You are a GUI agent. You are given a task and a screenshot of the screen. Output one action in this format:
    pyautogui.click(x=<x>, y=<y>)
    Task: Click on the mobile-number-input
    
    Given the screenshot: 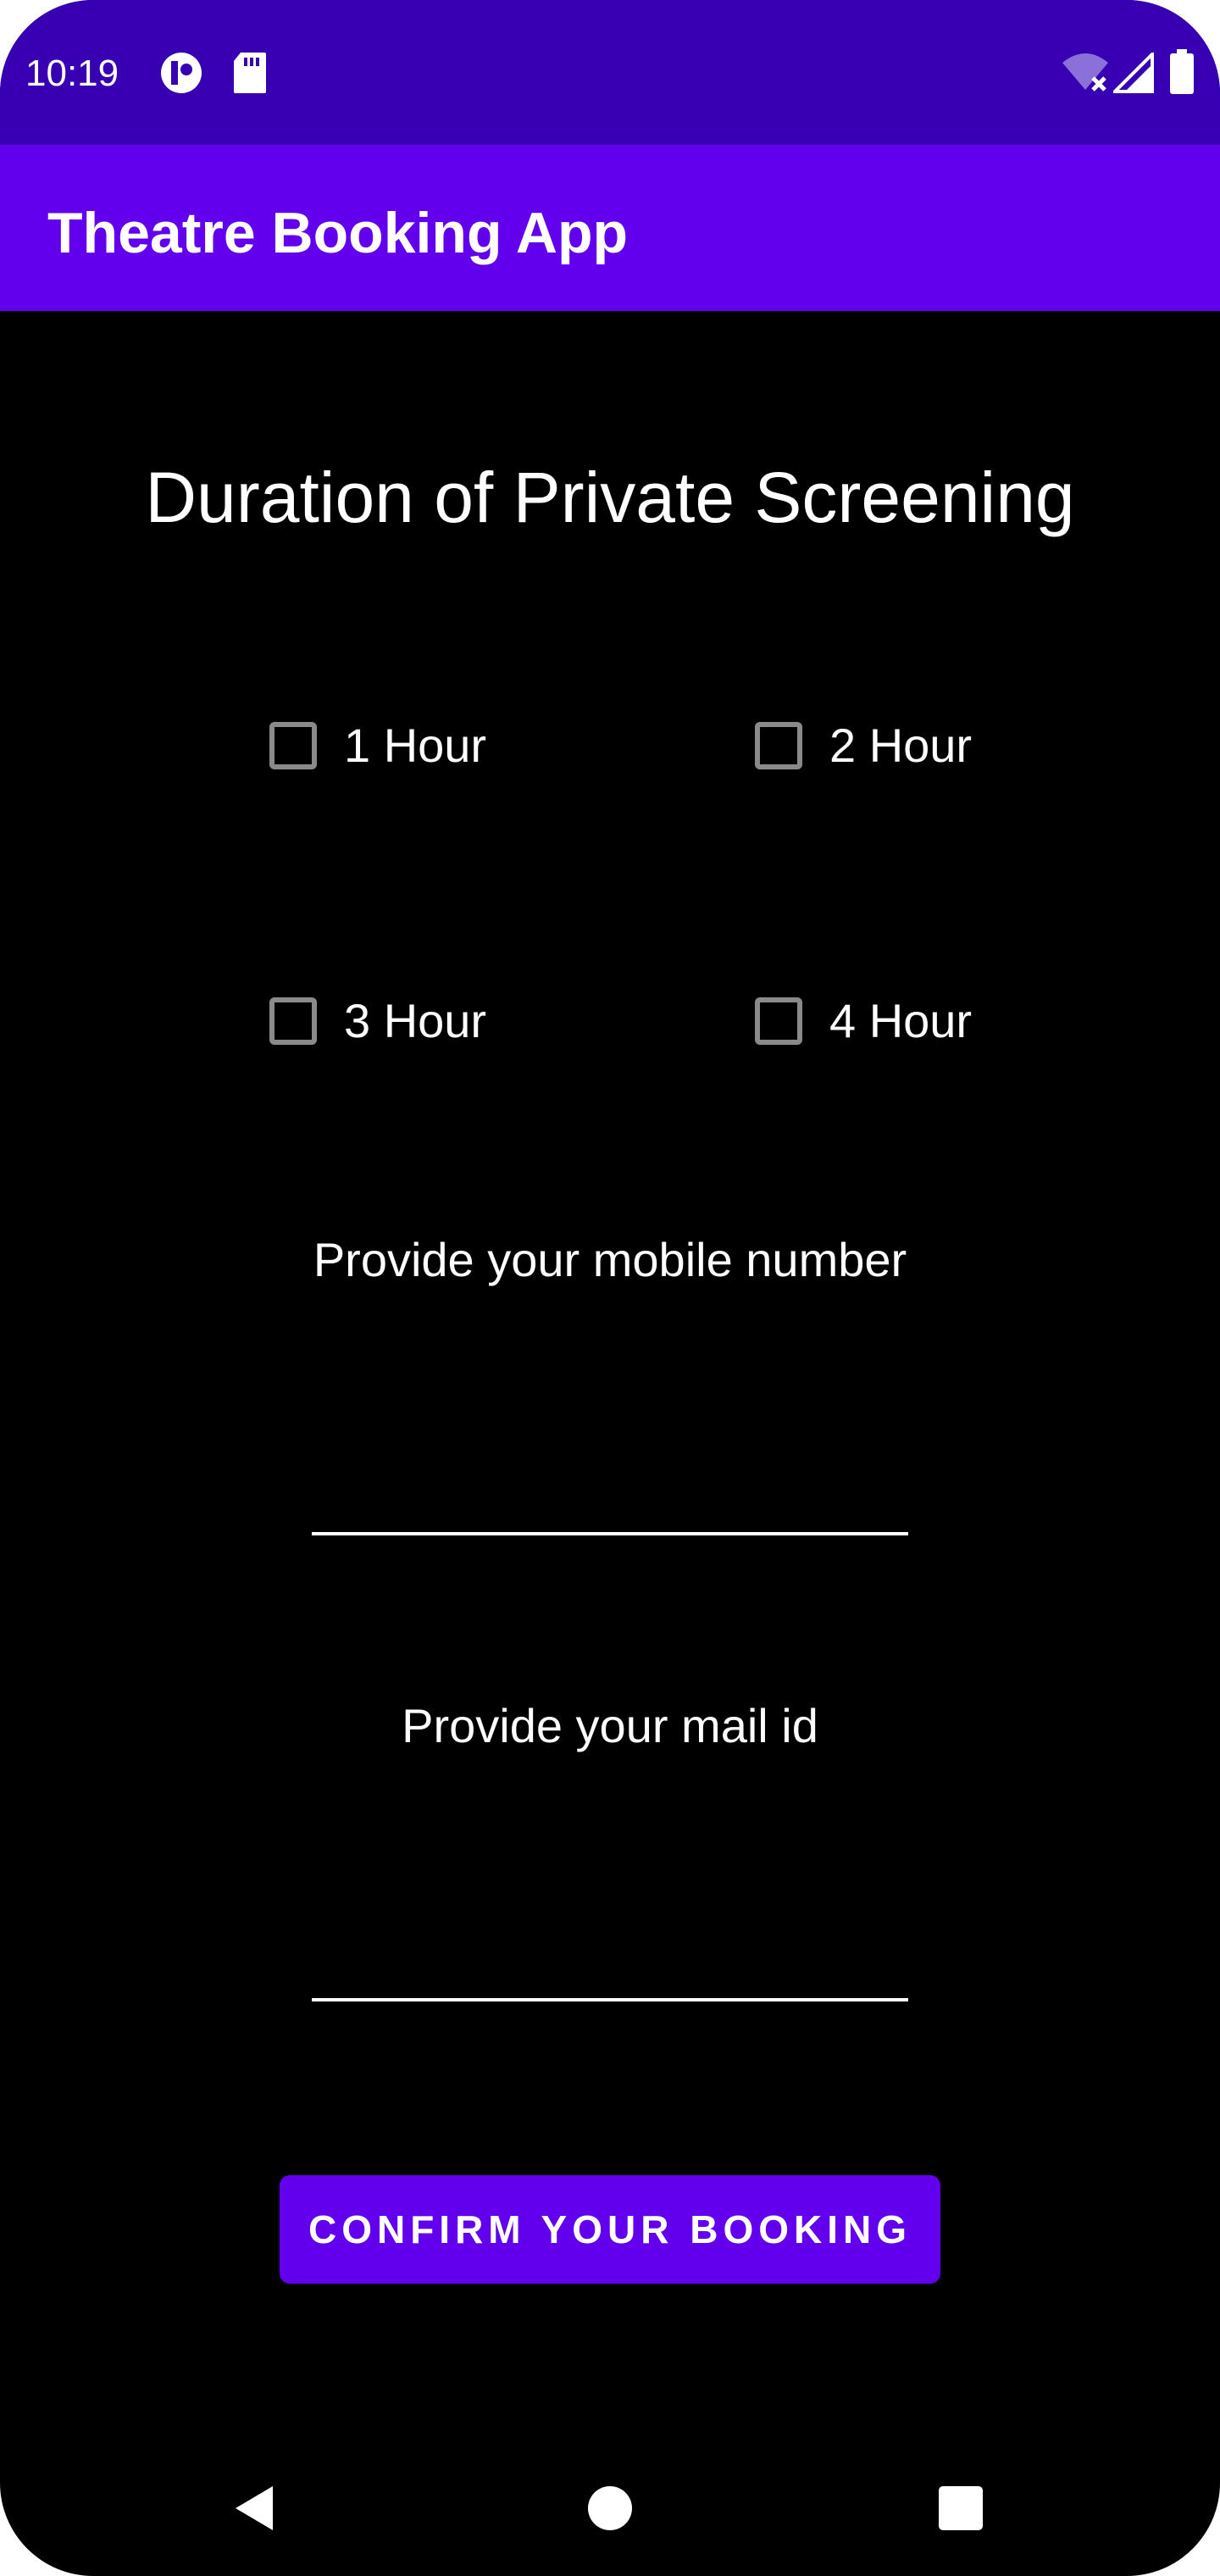 What is the action you would take?
    pyautogui.click(x=610, y=1493)
    